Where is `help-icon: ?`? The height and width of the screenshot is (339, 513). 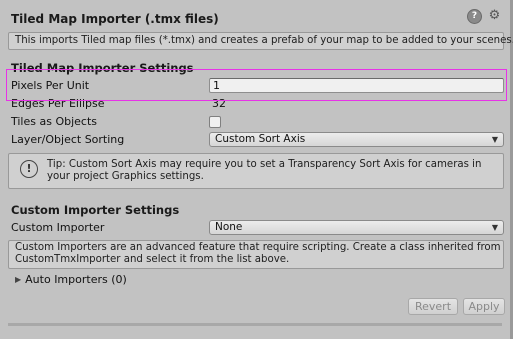
help-icon: ? is located at coordinates (474, 16).